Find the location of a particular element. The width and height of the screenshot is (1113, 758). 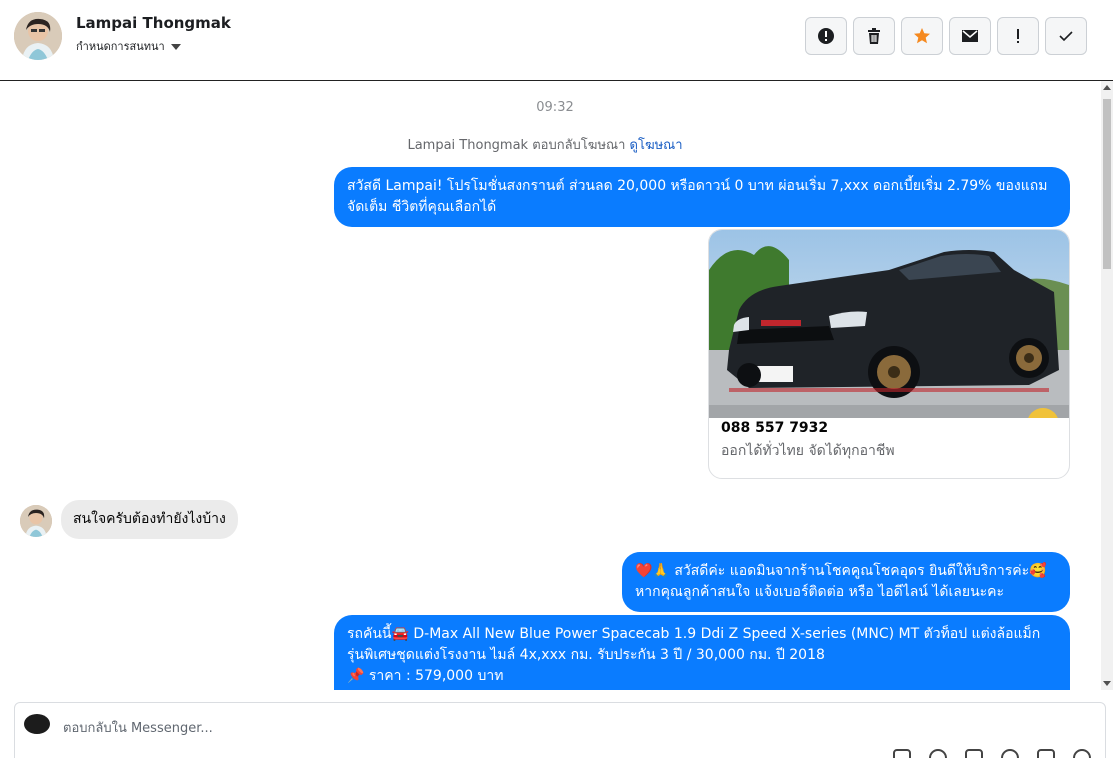

delete-button is located at coordinates (874, 36).